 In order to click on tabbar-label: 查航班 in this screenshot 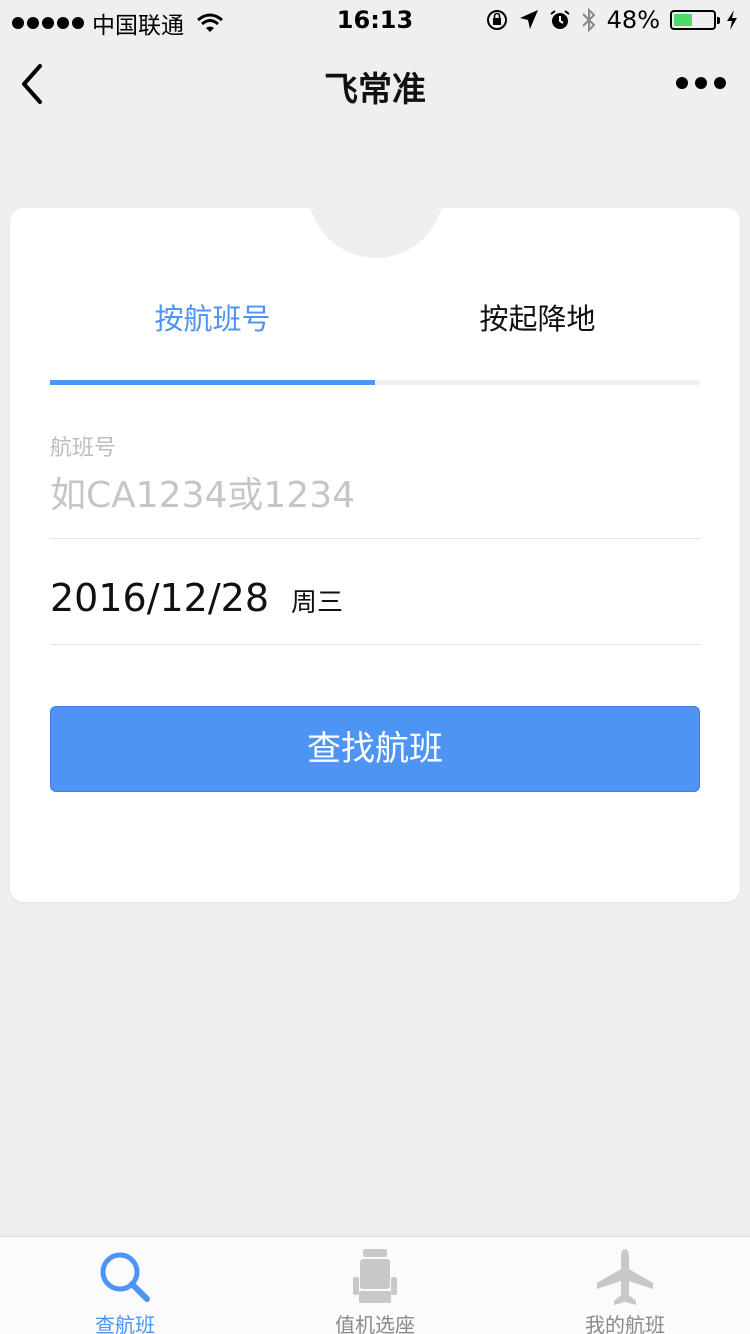, I will do `click(125, 1323)`.